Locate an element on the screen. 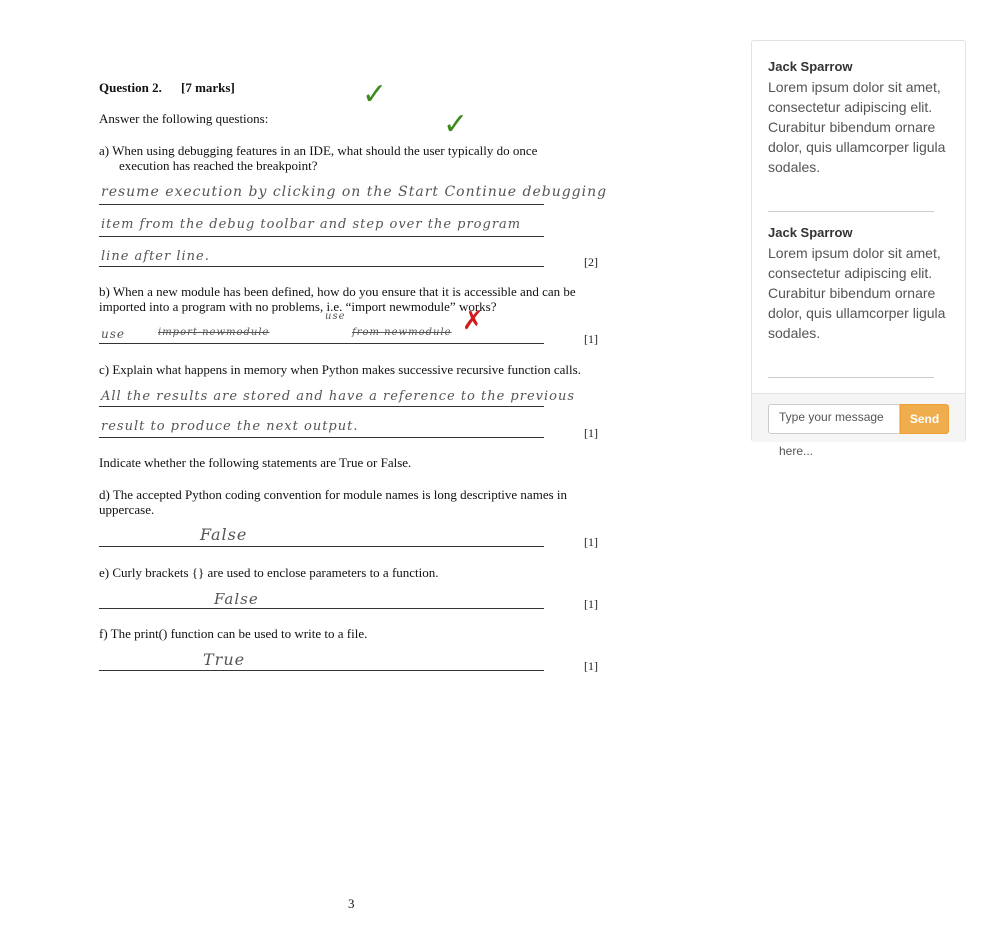 Image resolution: width=981 pixels, height=949 pixels. answer-c-line2: result to produce the next output. is located at coordinates (230, 426).